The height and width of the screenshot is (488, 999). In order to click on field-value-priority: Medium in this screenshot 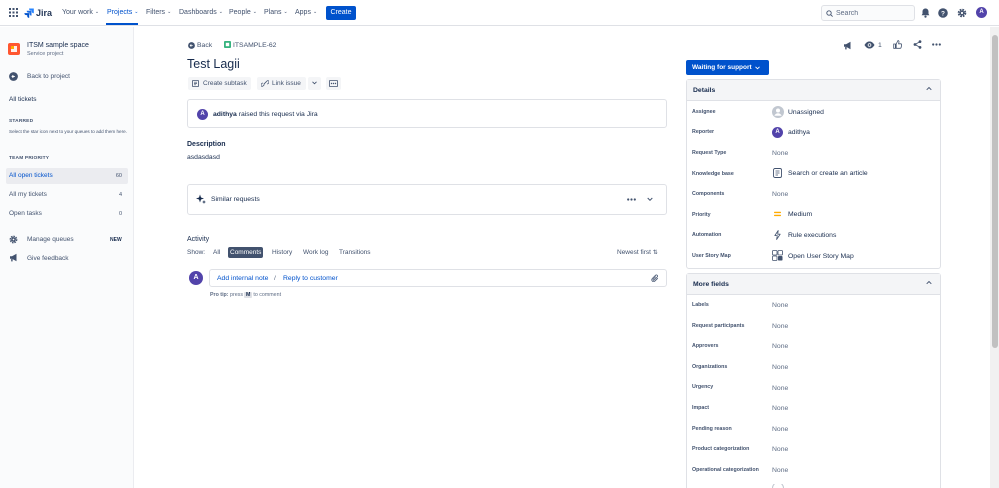, I will do `click(800, 214)`.